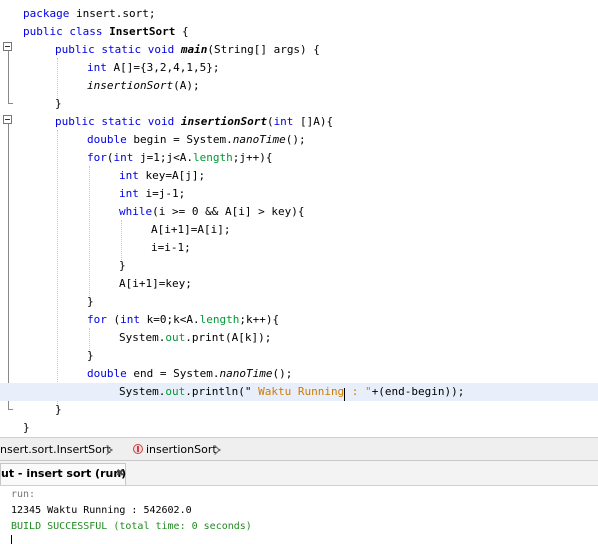  Describe the element at coordinates (228, 337) in the screenshot. I see `code-token: .print(A[k]);` at that location.